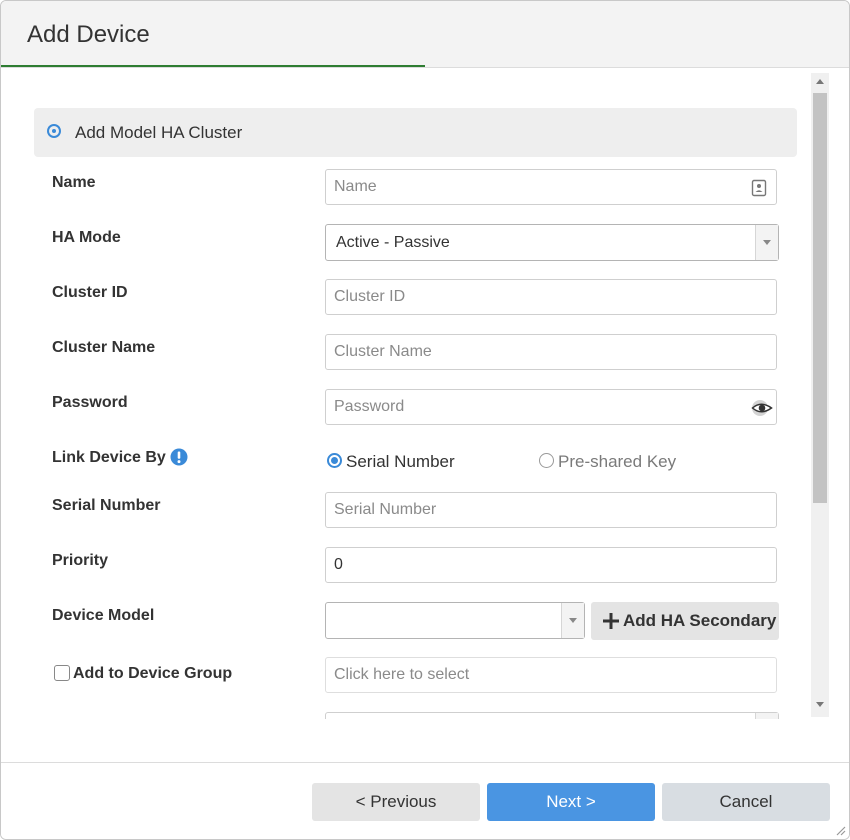 The width and height of the screenshot is (850, 840). I want to click on password-input, so click(551, 407).